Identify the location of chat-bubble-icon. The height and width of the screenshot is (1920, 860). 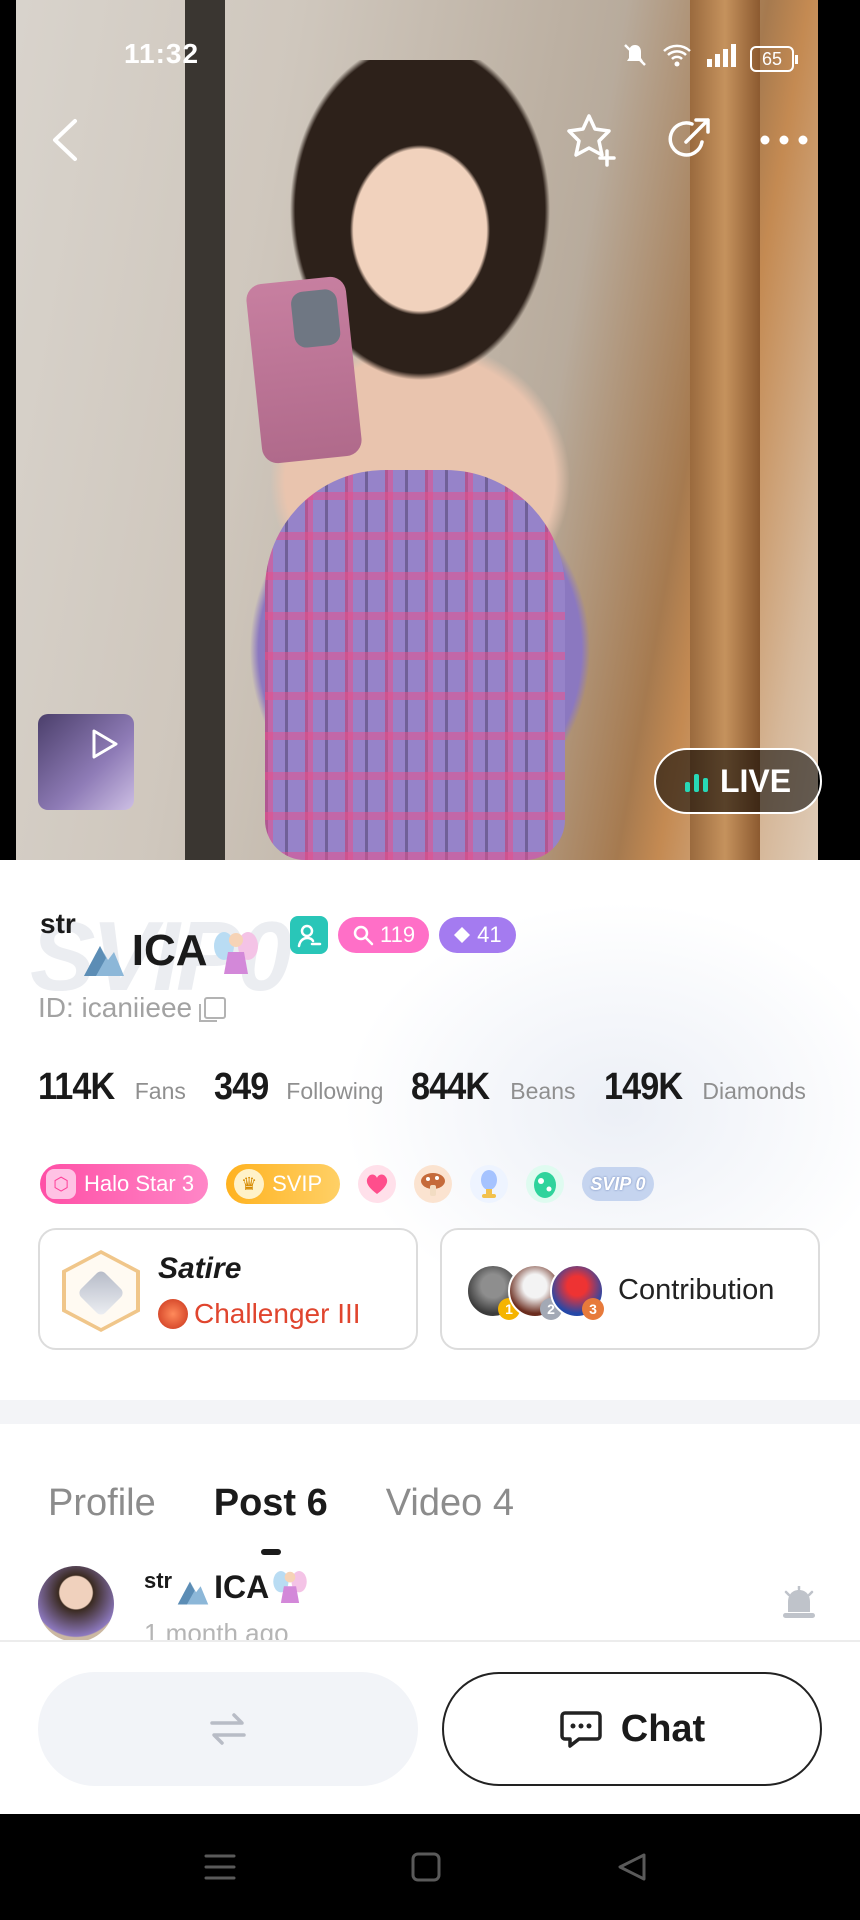
(581, 1729).